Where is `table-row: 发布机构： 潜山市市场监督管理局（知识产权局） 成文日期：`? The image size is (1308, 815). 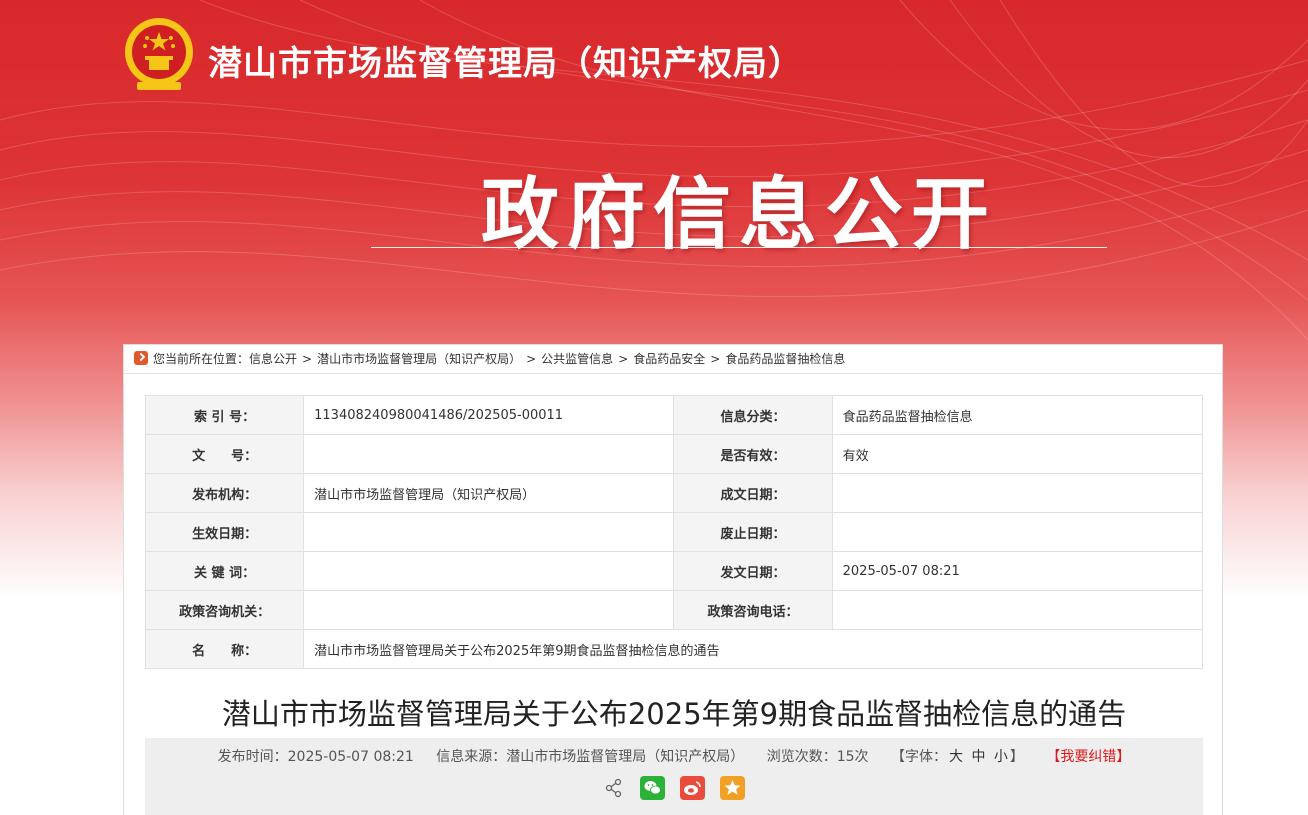
table-row: 发布机构： 潜山市市场监督管理局（知识产权局） 成文日期： is located at coordinates (674, 493).